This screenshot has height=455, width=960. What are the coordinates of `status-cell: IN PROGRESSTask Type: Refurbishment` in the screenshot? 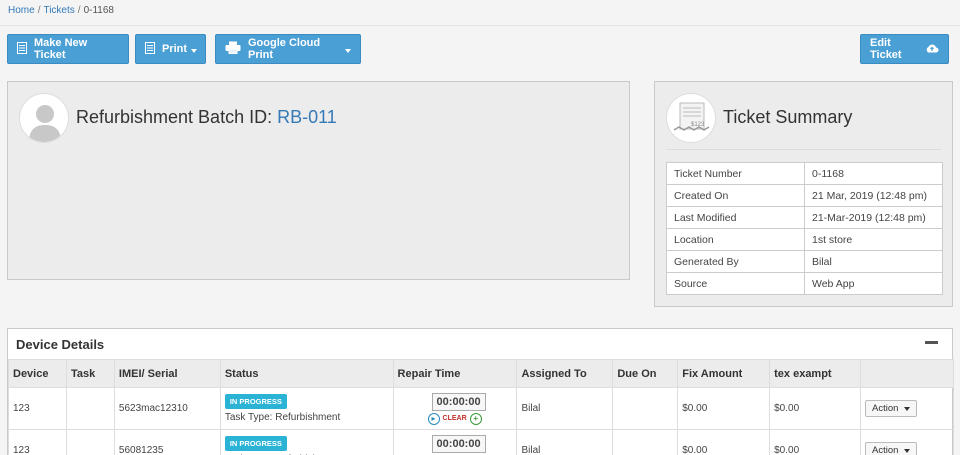 It's located at (306, 442).